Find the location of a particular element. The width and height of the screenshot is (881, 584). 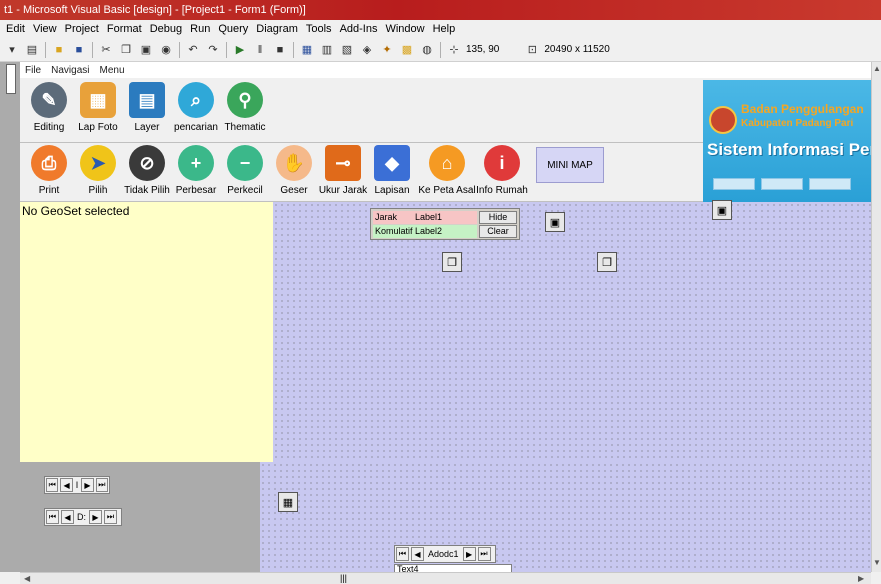

info-rumah-label: Info Rumah is located at coordinates (502, 190).